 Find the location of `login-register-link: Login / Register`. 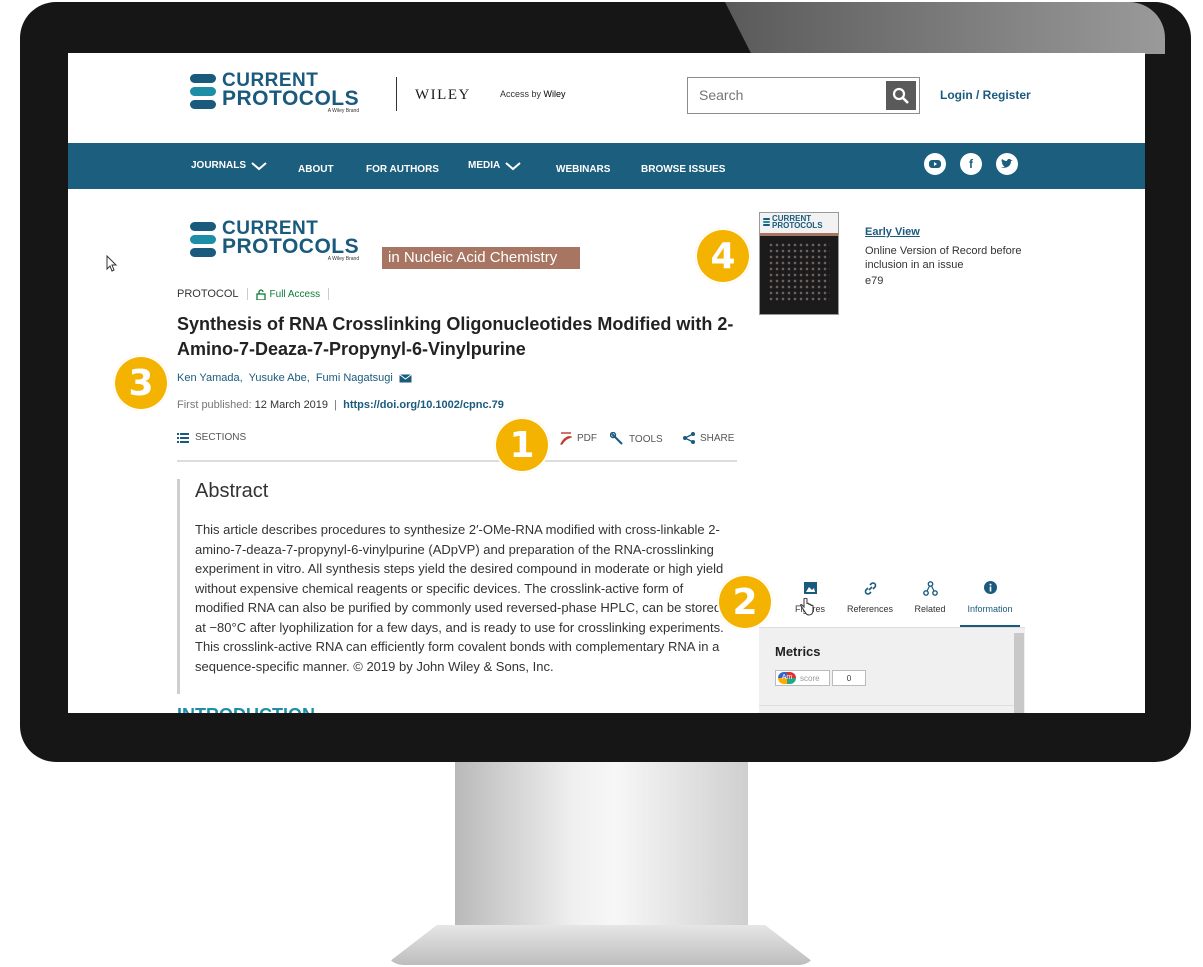

login-register-link: Login / Register is located at coordinates (985, 95).